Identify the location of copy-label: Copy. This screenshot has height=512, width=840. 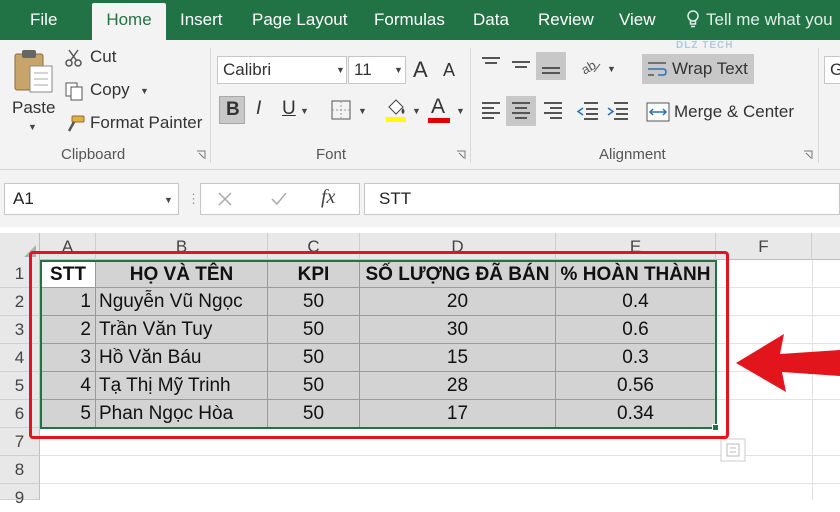
(110, 89).